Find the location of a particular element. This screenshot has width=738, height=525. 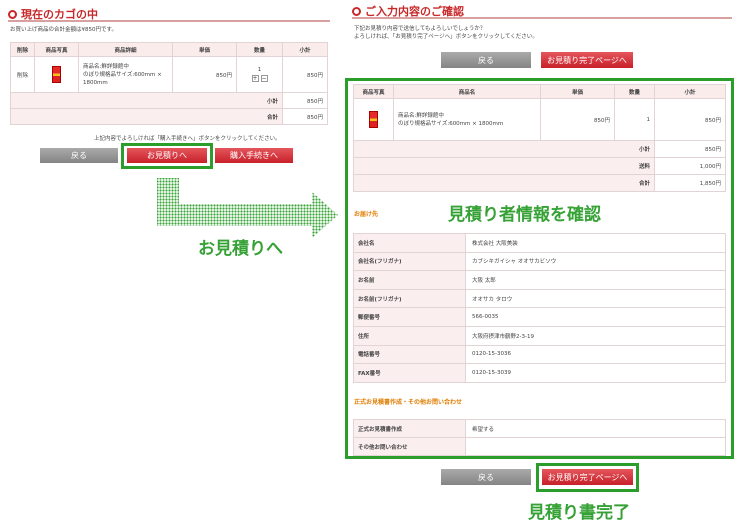

product-size: のぼり規格品サイズ:600mm × 1800mm is located at coordinates (451, 123).